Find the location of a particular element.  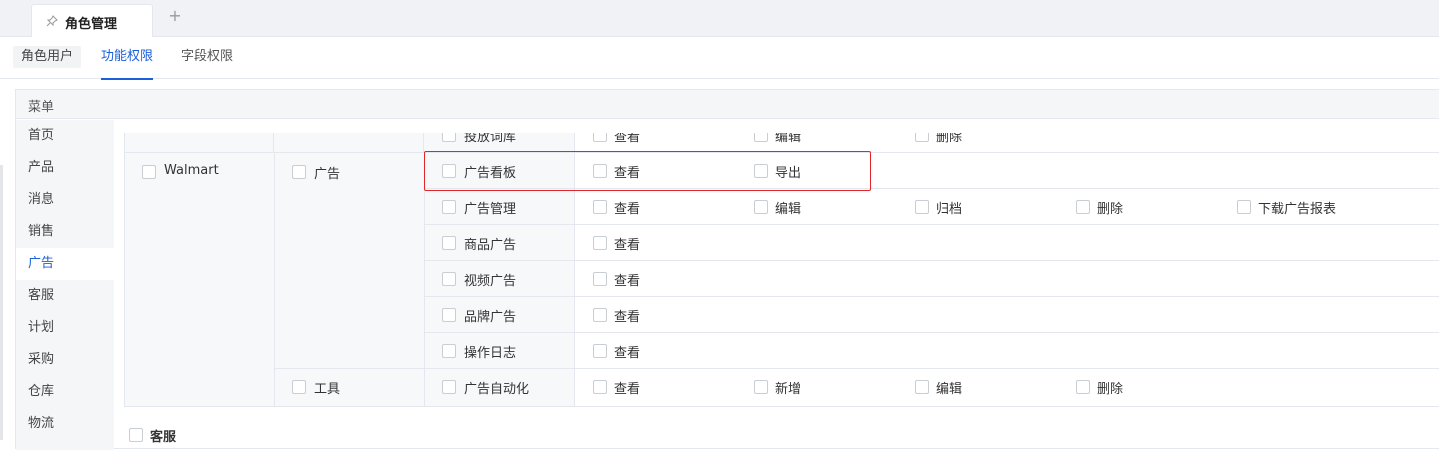

tab-role-users: 角色用户 is located at coordinates (47, 57).